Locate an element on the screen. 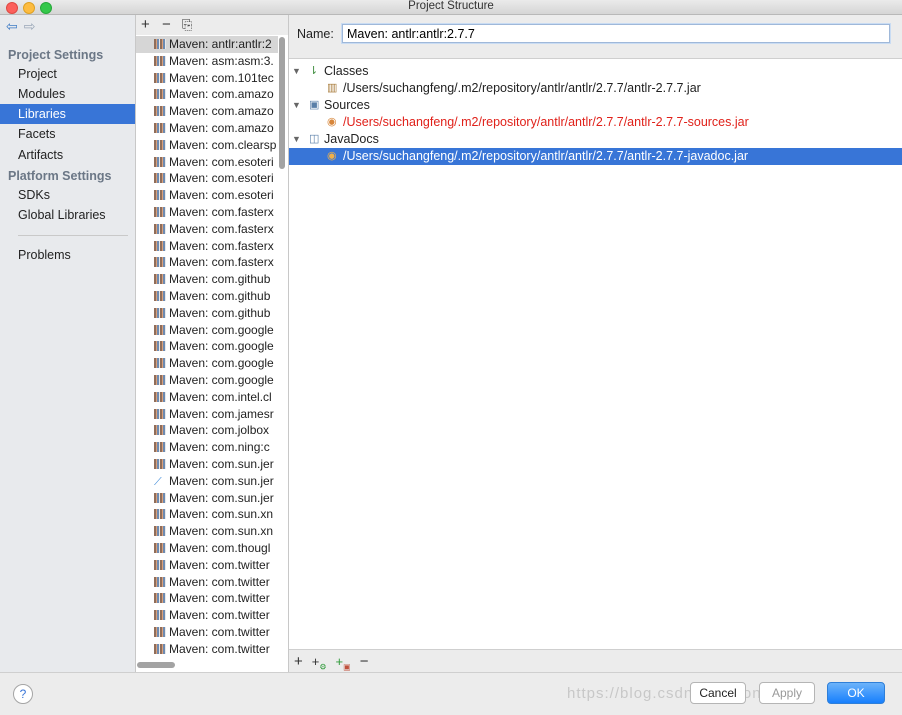  library-list-item: Maven: com.intel.cl is located at coordinates (207, 397).